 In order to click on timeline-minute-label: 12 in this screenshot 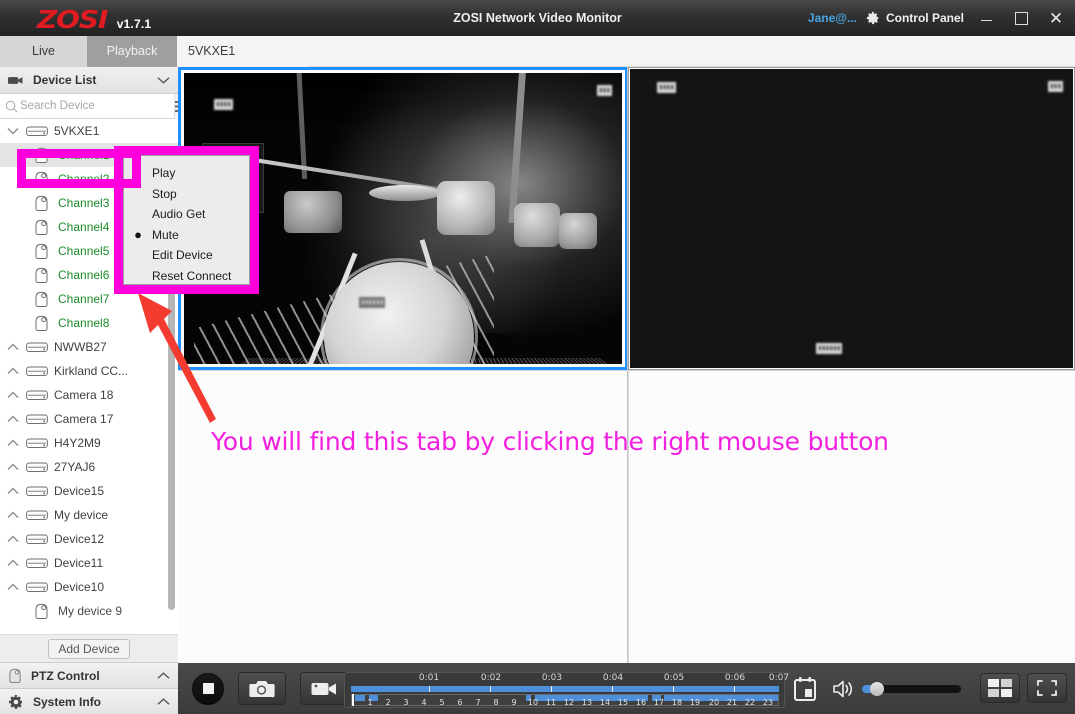, I will do `click(569, 702)`.